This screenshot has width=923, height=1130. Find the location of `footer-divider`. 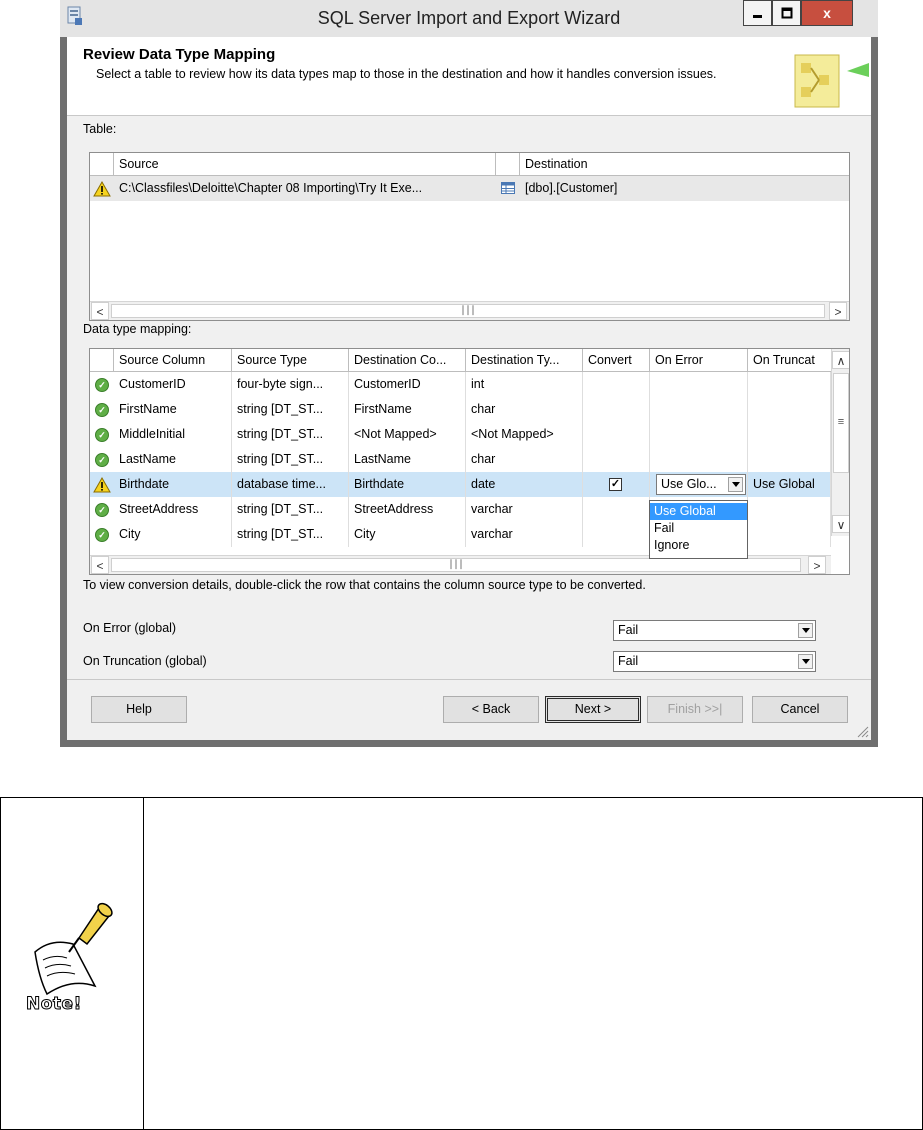

footer-divider is located at coordinates (469, 679).